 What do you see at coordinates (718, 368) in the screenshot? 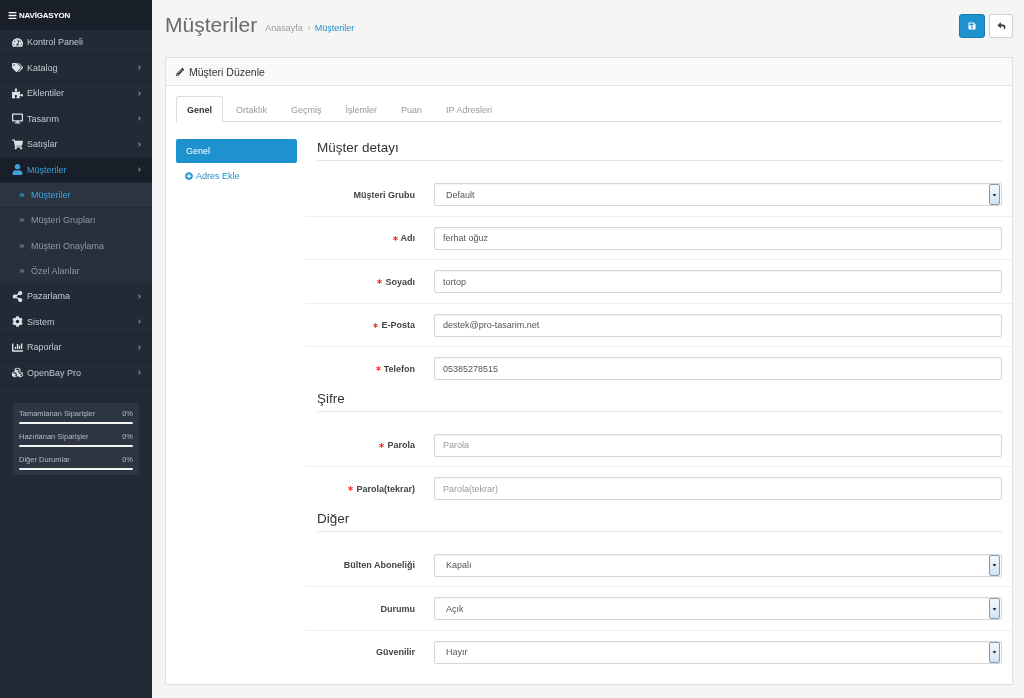
I see `text-field: 05385278515` at bounding box center [718, 368].